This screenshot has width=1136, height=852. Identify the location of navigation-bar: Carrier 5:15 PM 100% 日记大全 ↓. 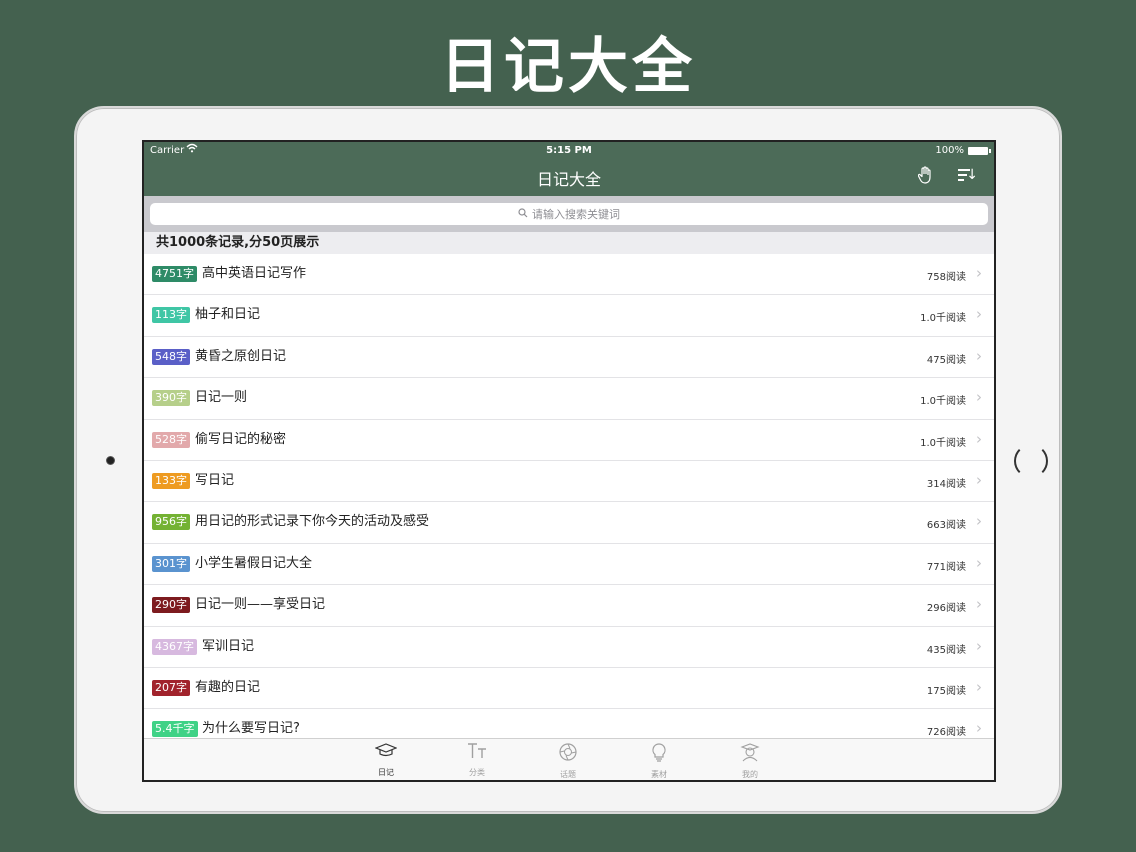
(569, 169).